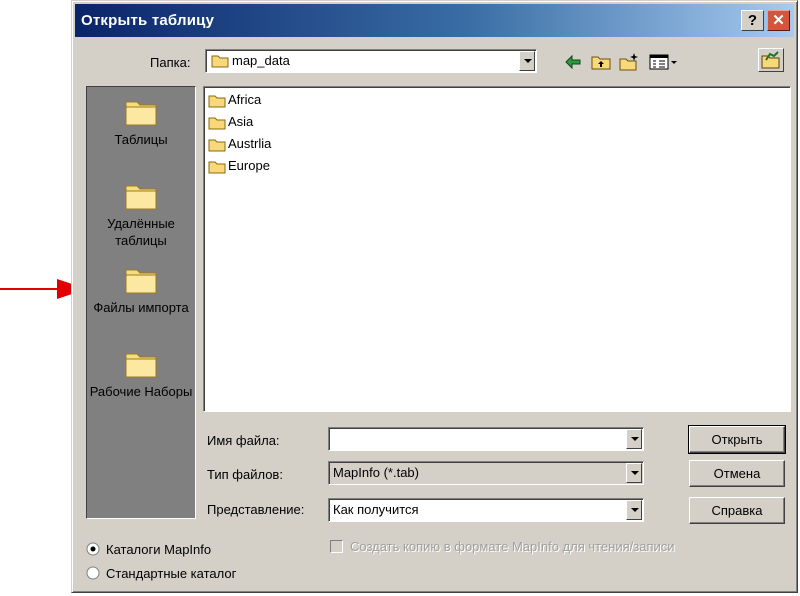  Describe the element at coordinates (141, 139) in the screenshot. I see `place-label: Таблицы` at that location.